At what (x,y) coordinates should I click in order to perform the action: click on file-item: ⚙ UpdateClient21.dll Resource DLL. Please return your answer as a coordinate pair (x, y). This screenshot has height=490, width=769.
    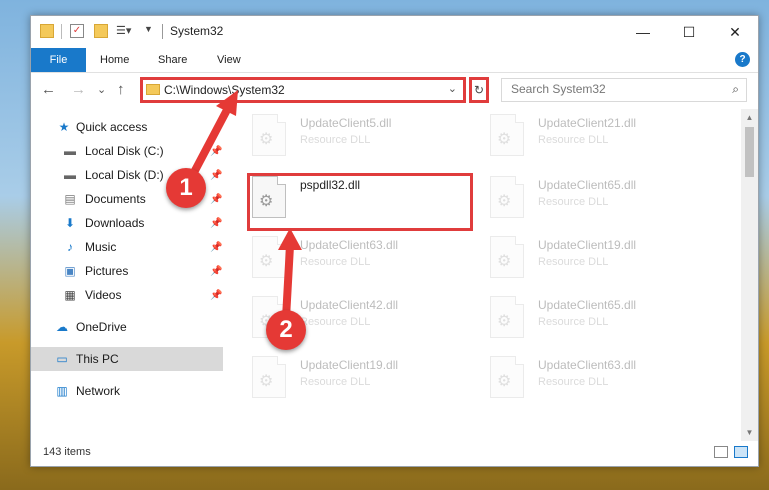
    Looking at the image, I should click on (605, 140).